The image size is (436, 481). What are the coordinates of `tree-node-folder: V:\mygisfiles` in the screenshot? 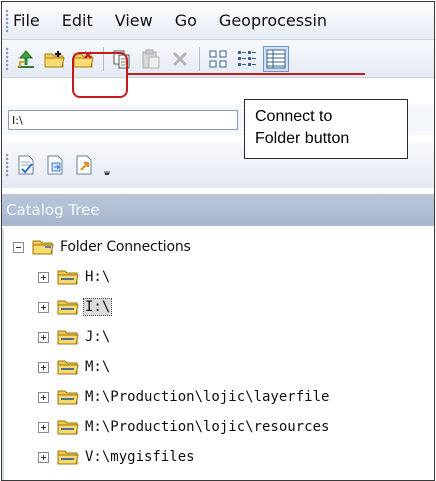 It's located at (117, 457).